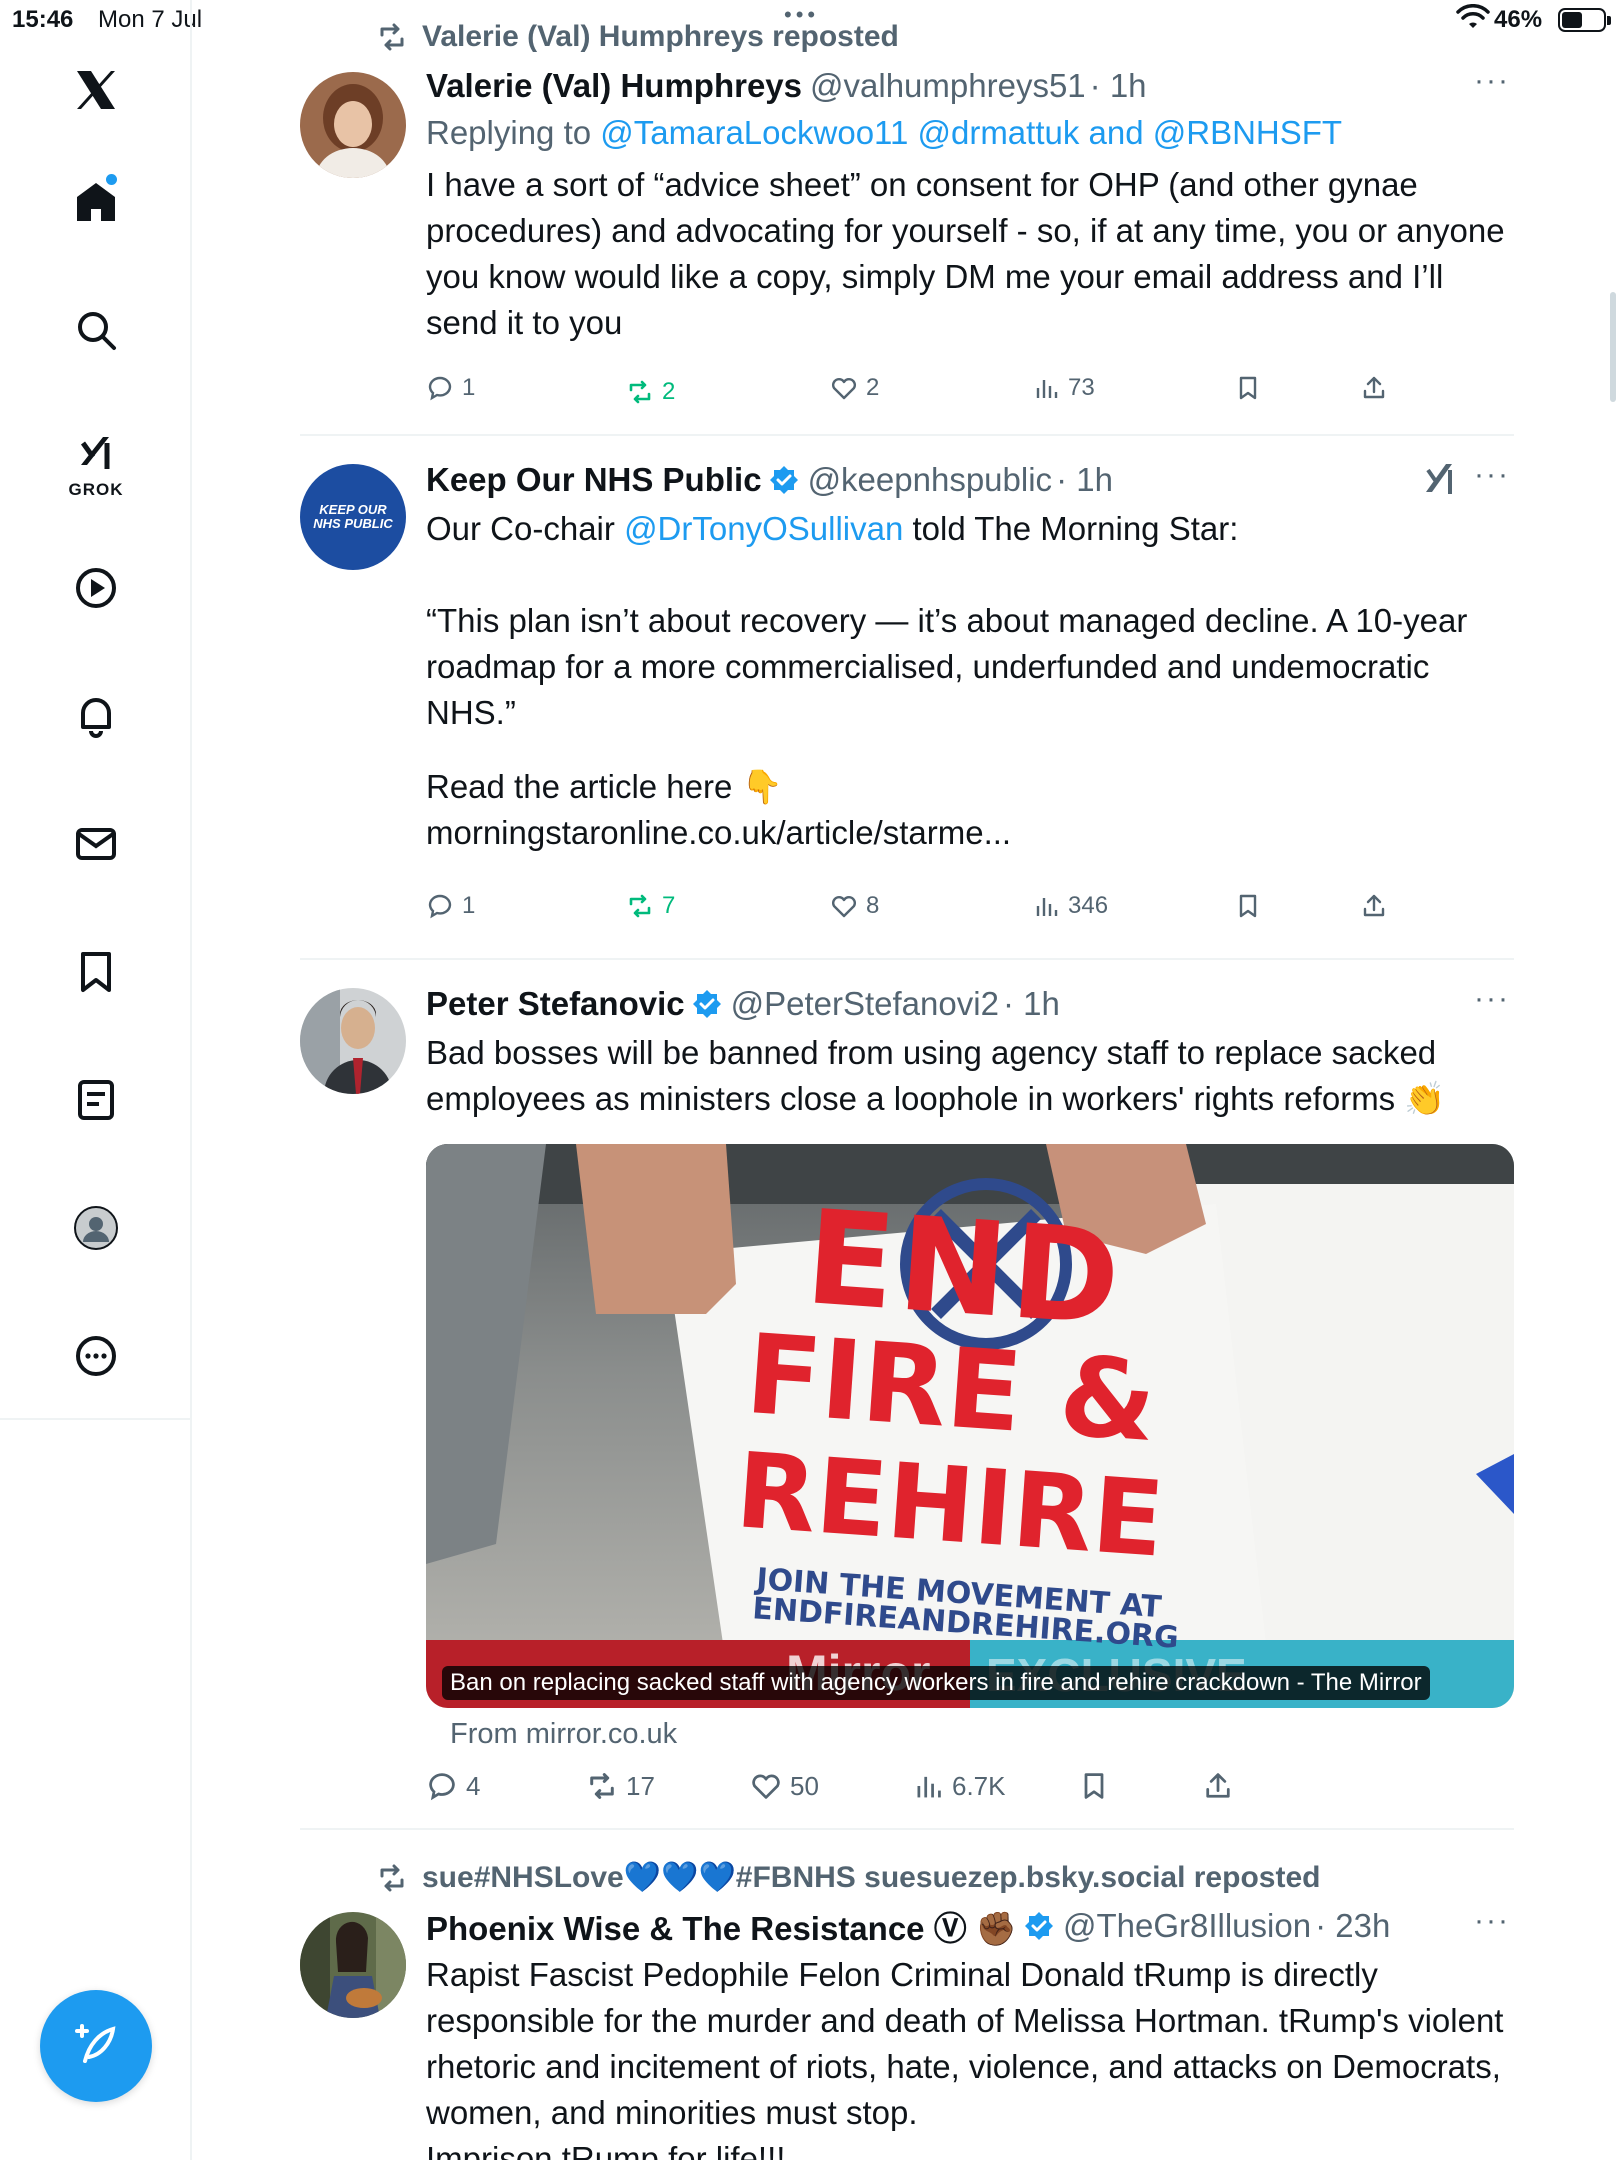  Describe the element at coordinates (1047, 389) in the screenshot. I see `views-chart-icon` at that location.